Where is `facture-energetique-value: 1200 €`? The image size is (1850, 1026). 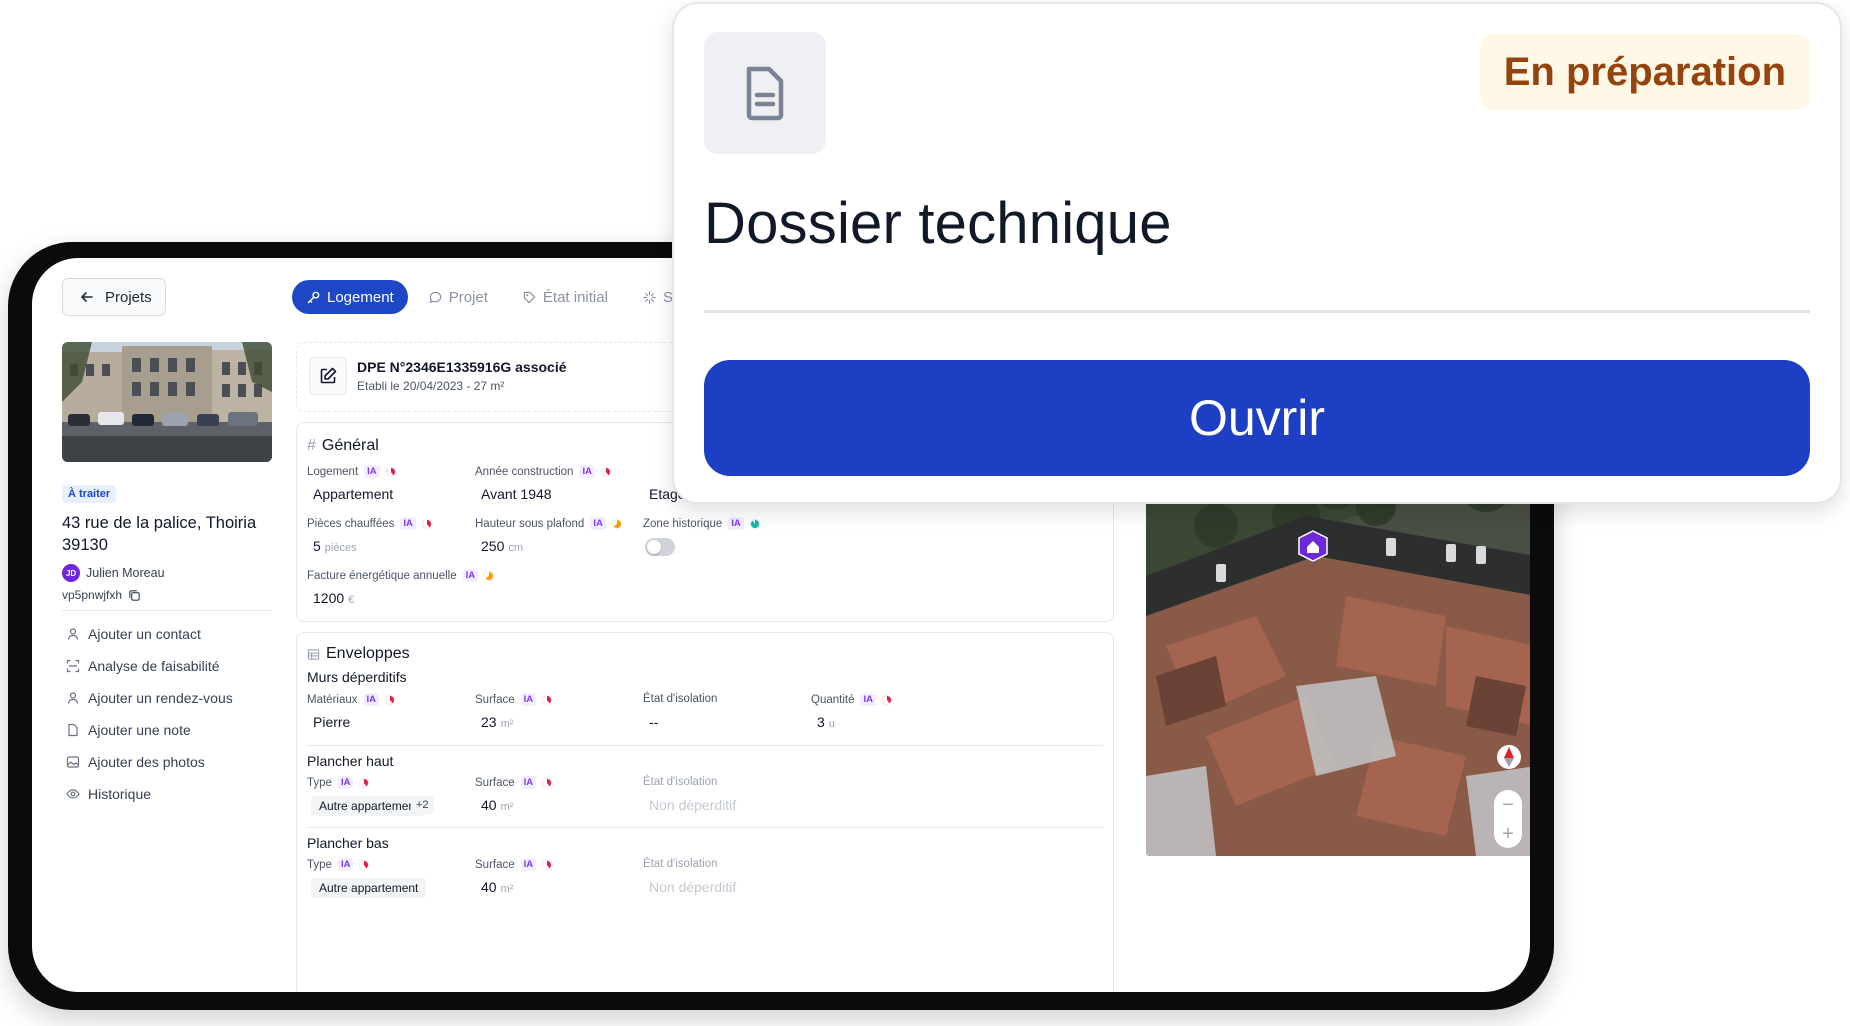
facture-energetique-value: 1200 € is located at coordinates (333, 598).